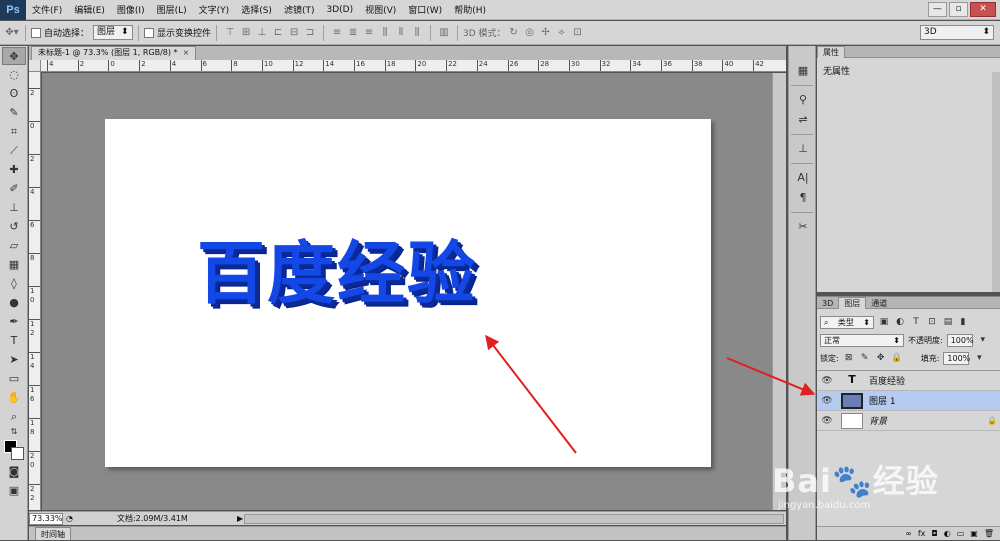  Describe the element at coordinates (578, 33) in the screenshot. I see `3d-scale-icon: ⊡` at that location.